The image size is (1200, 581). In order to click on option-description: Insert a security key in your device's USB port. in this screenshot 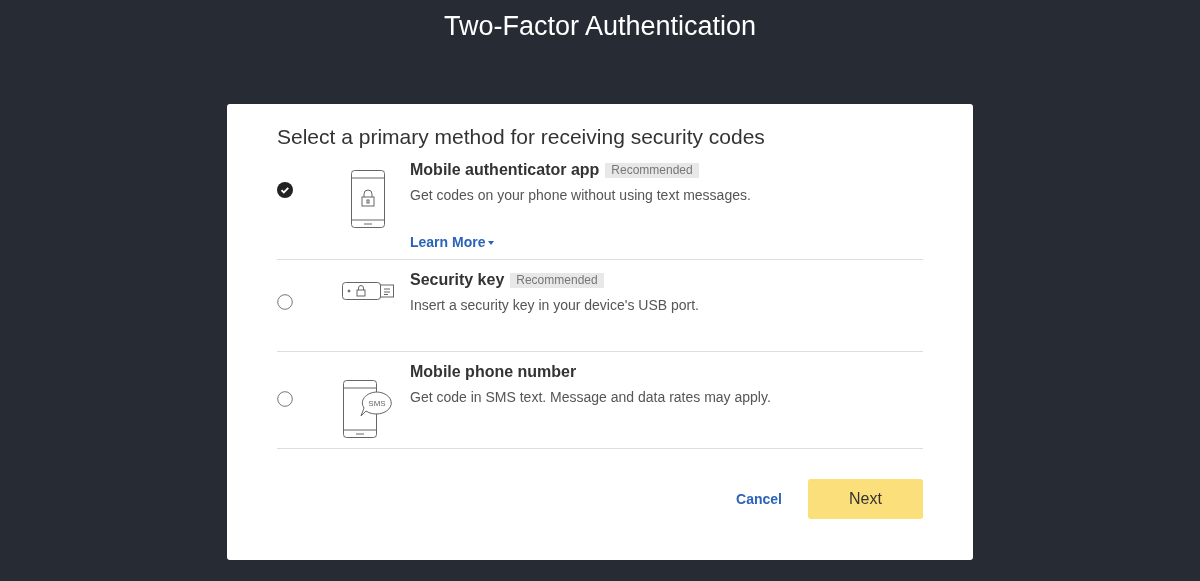, I will do `click(554, 305)`.